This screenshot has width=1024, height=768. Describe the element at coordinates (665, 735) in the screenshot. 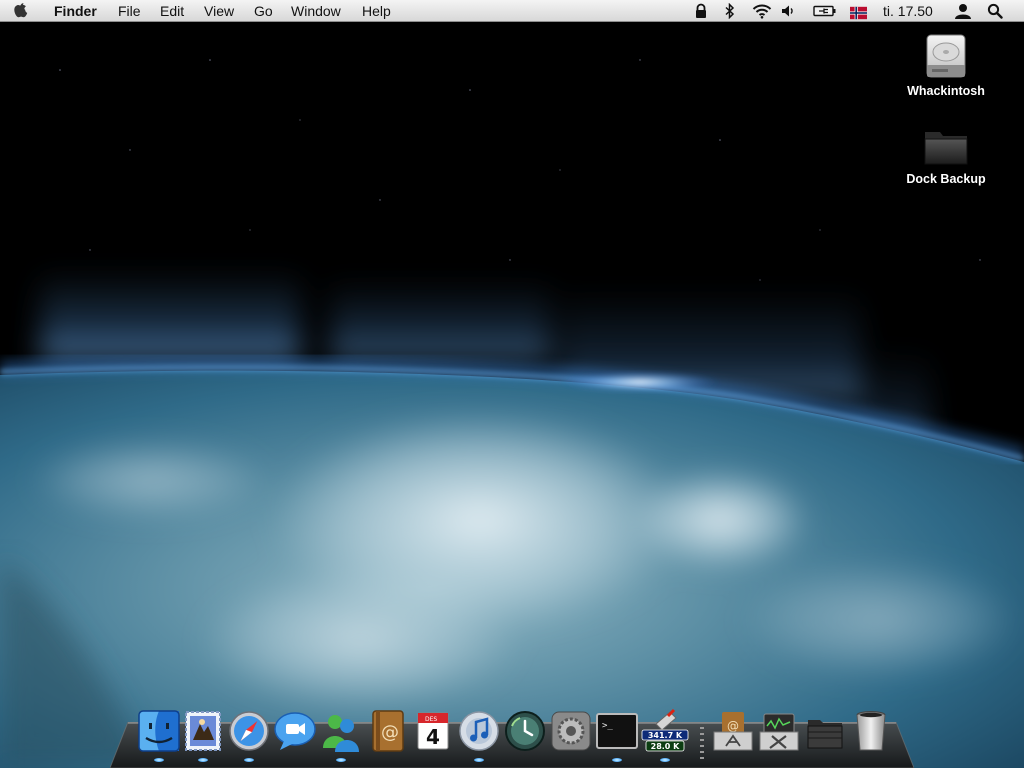

I see `netmon-upload: 341.7 K` at that location.